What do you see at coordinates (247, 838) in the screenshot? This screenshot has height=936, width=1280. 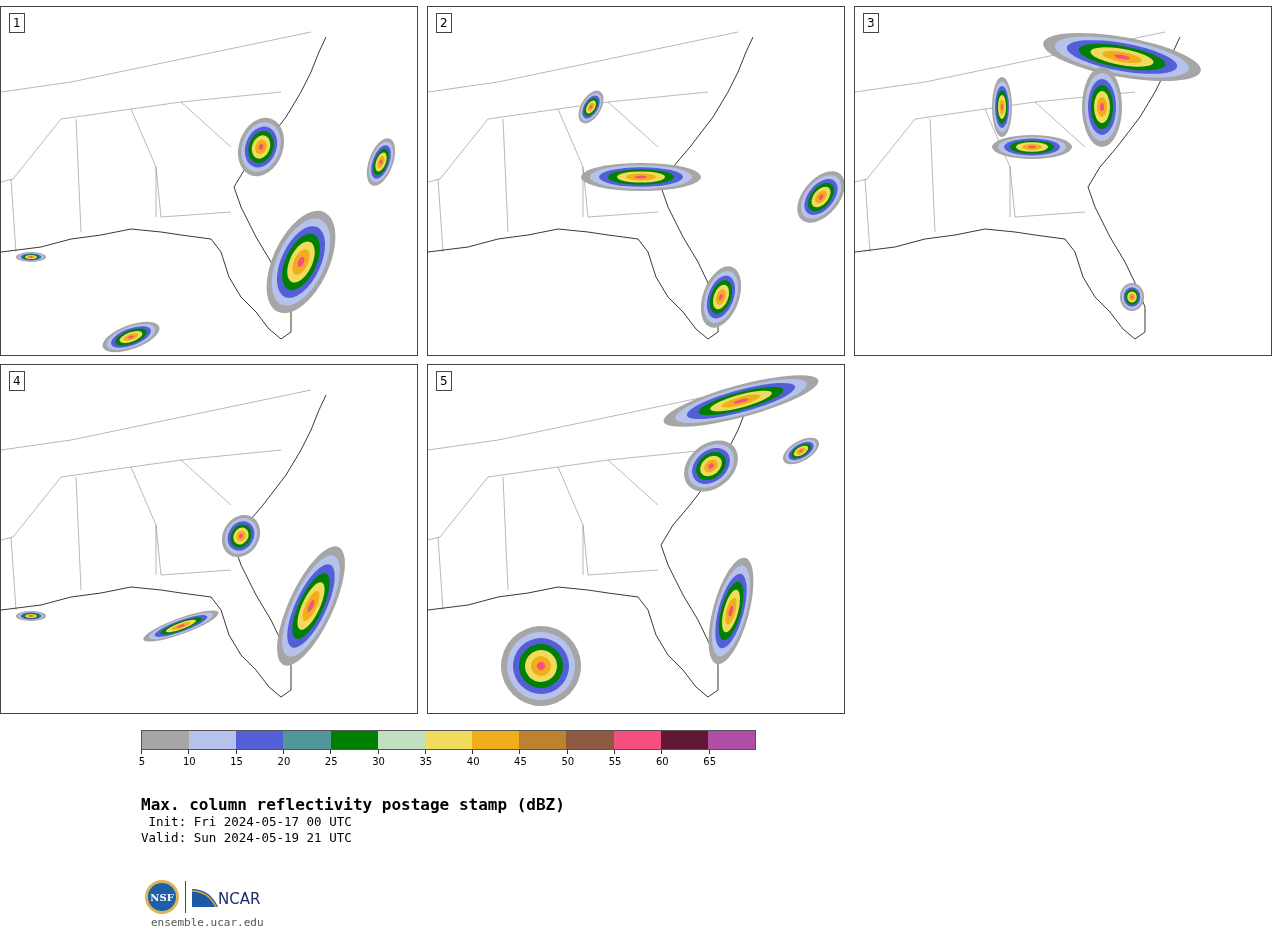 I see `valid-time: Valid: Sun 2024-05-19 21 UTC` at bounding box center [247, 838].